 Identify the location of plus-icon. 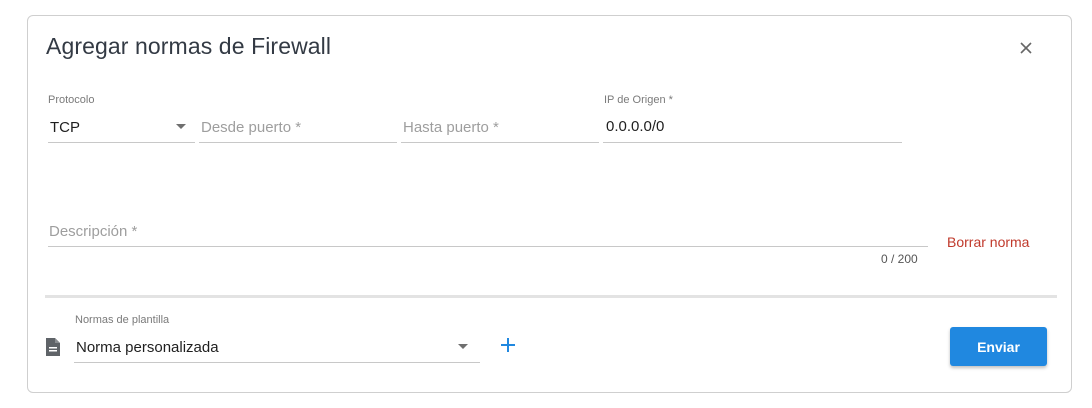
(508, 345).